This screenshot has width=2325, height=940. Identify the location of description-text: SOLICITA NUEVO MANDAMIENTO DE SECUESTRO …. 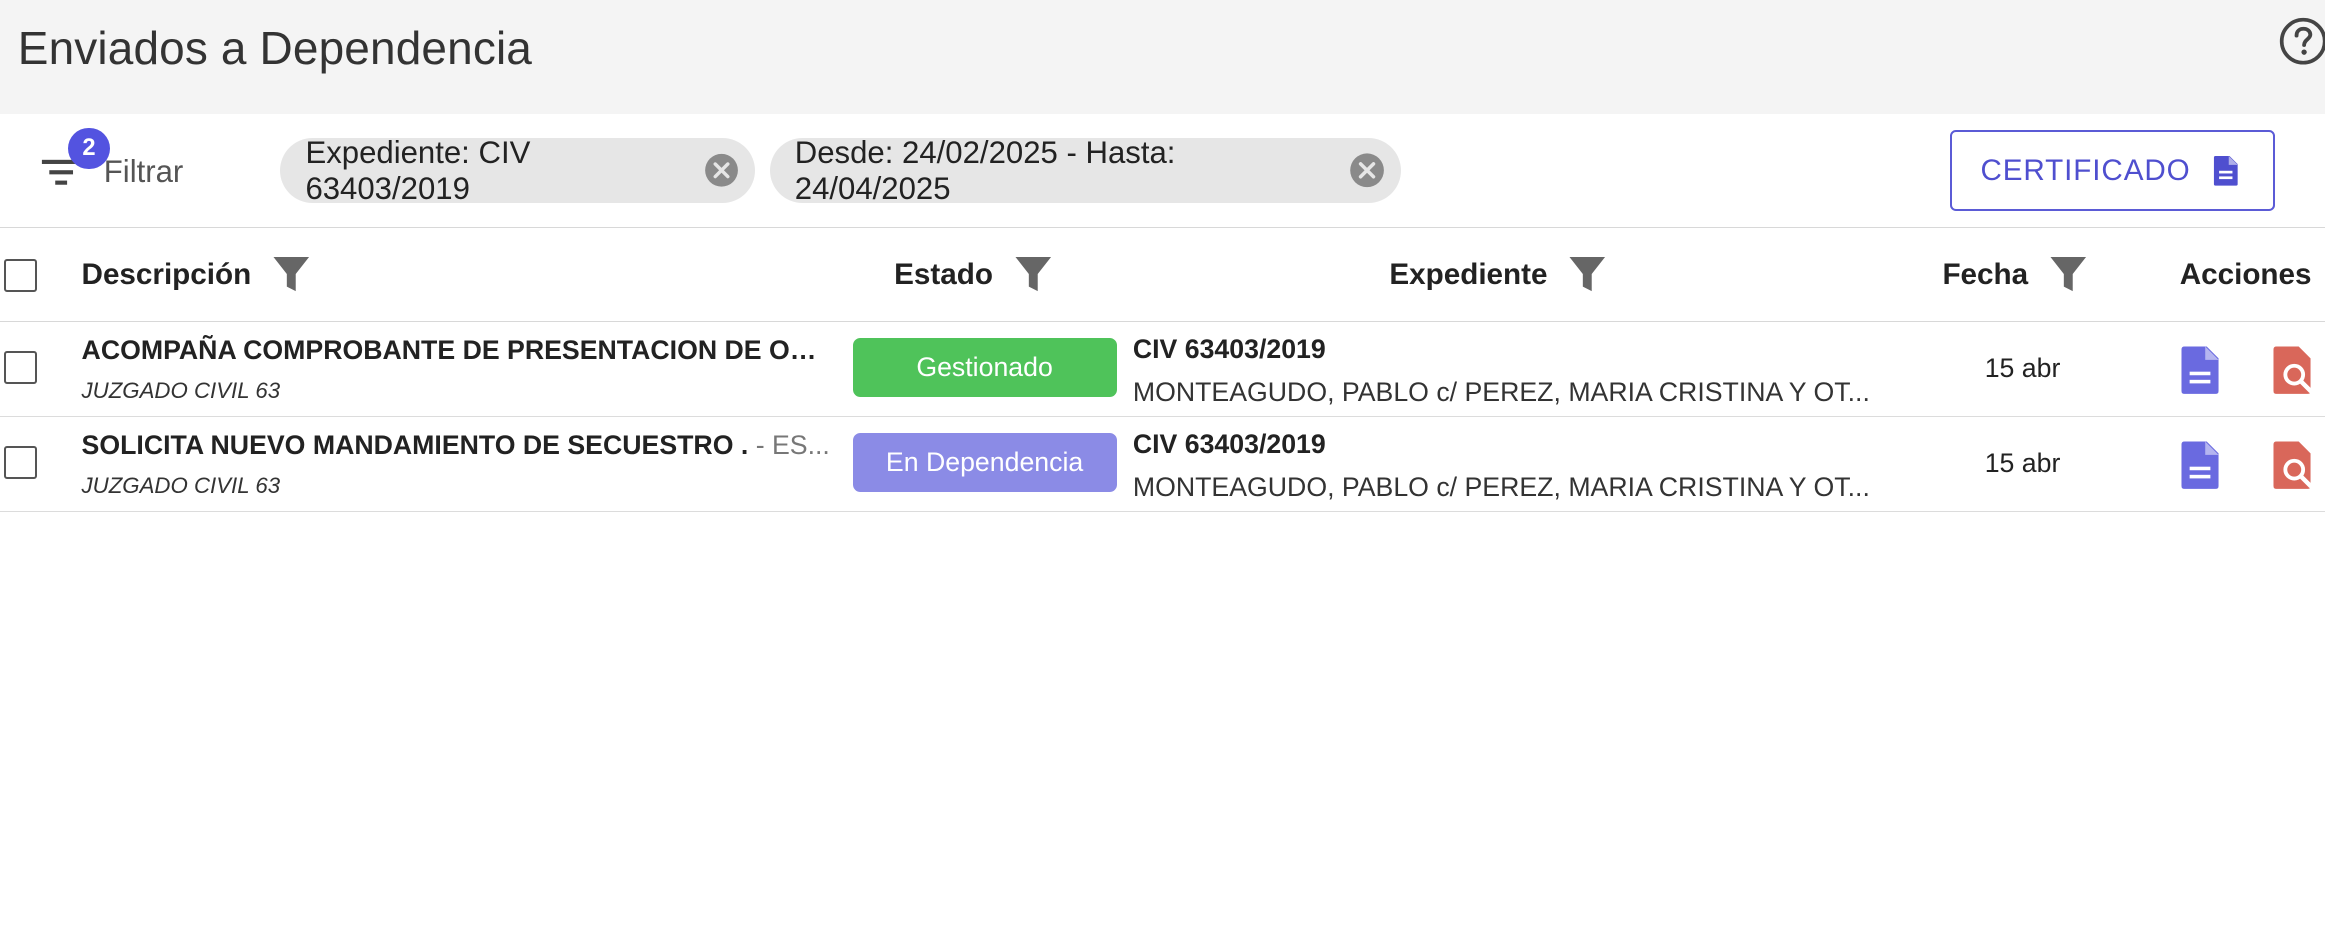
(415, 444).